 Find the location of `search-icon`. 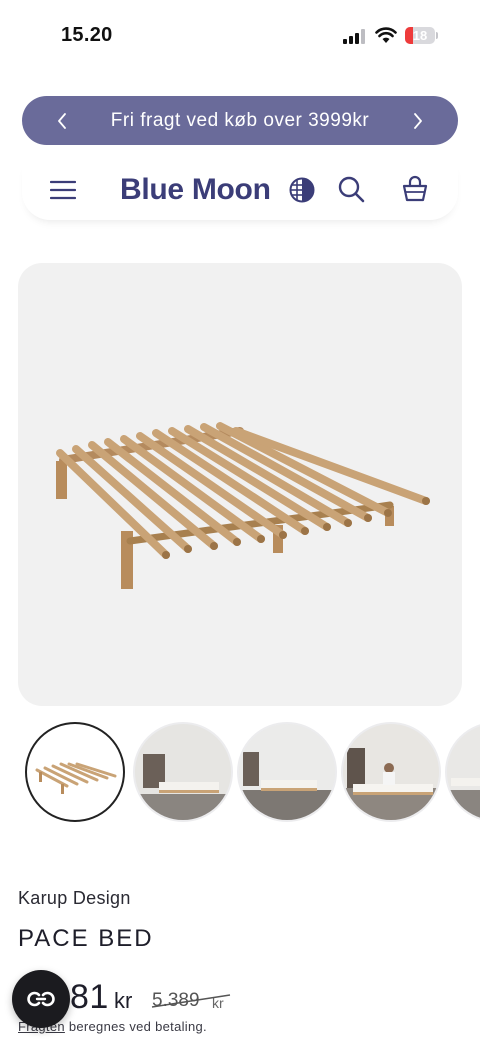

search-icon is located at coordinates (351, 189).